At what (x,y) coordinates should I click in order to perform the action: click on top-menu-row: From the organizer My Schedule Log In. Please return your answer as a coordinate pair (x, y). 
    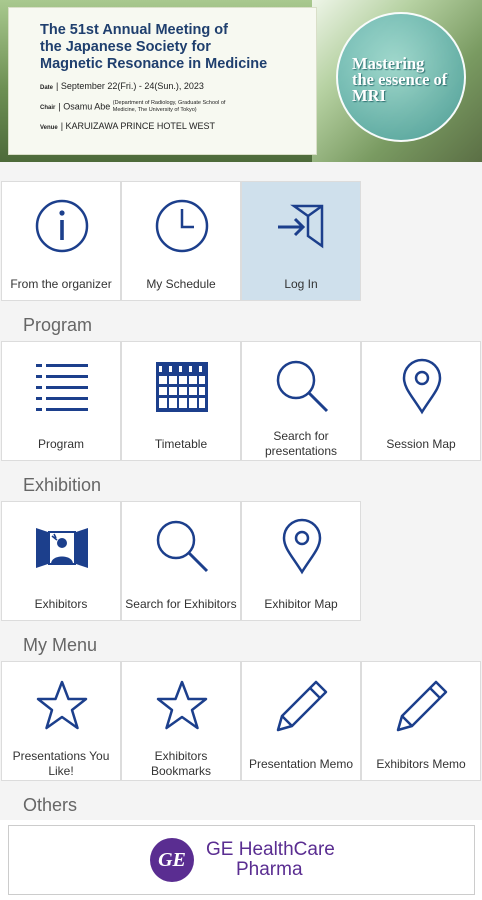
    Looking at the image, I should click on (241, 241).